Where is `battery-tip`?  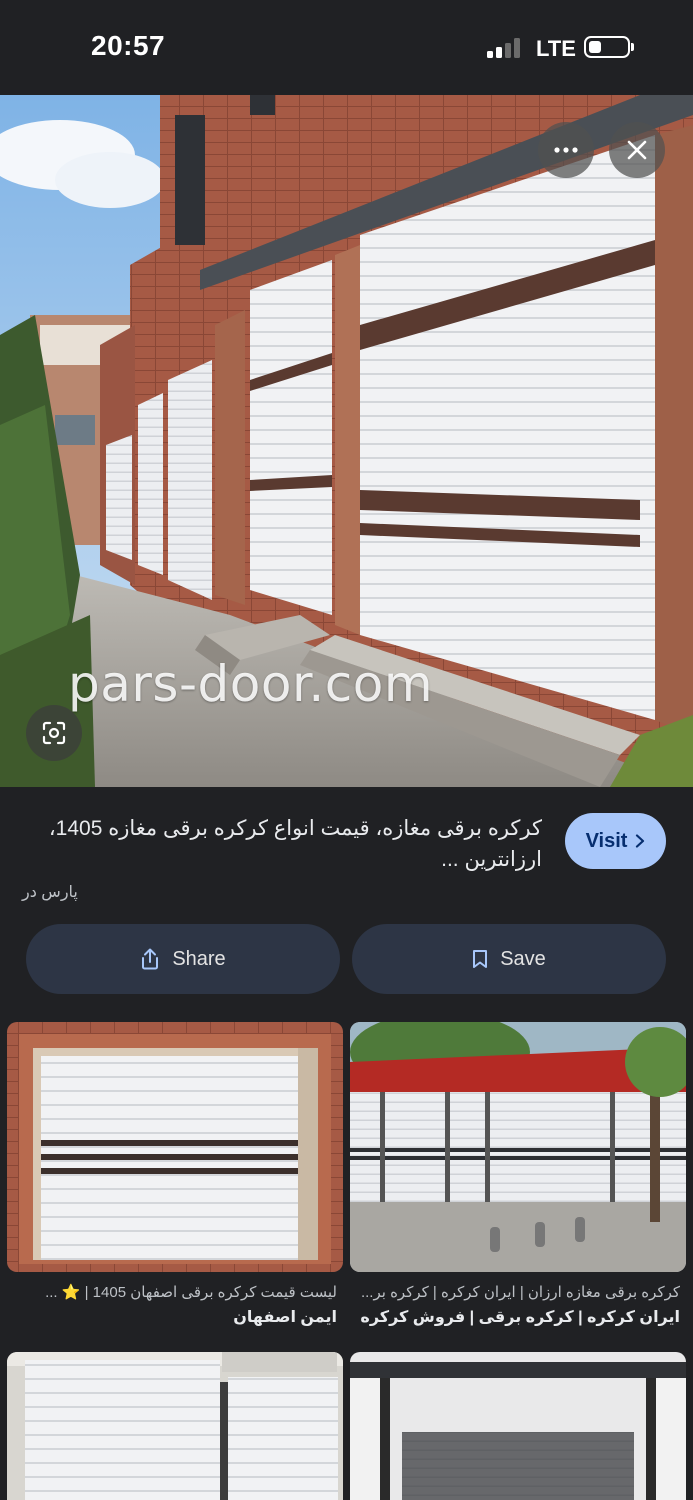 battery-tip is located at coordinates (632, 47).